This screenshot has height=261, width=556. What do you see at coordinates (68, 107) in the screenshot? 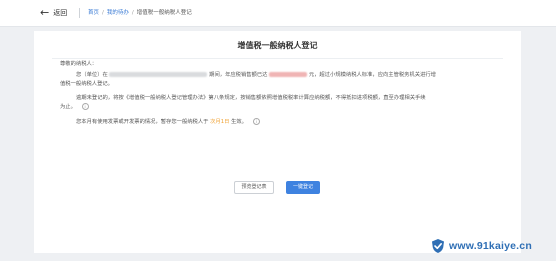
I see `notice-text: 为止。` at bounding box center [68, 107].